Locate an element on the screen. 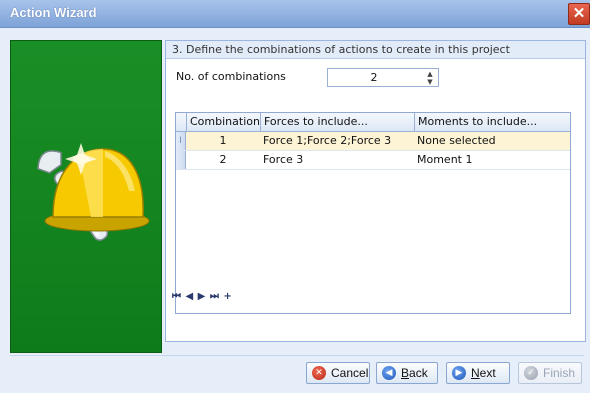  stepper-arrows: ▲ ▼ is located at coordinates (430, 78).